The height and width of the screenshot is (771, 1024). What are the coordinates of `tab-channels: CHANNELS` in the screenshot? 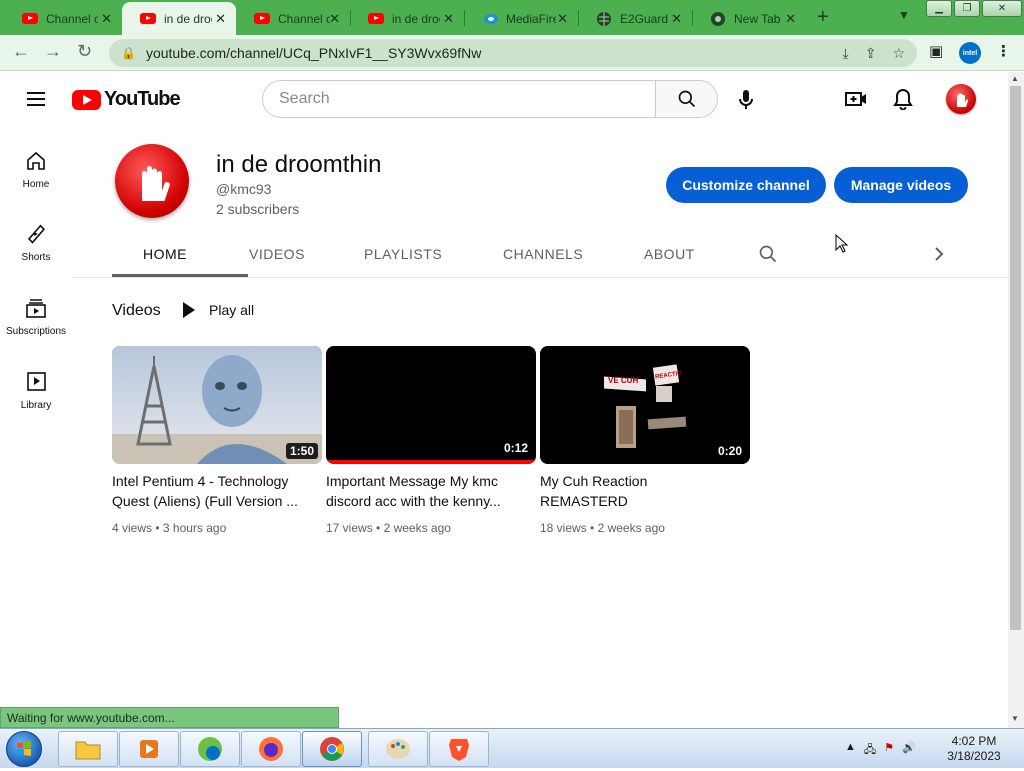 It's located at (543, 254).